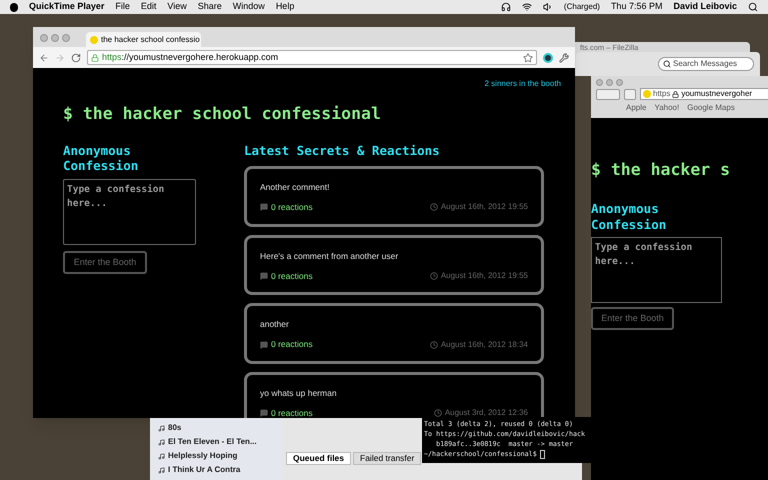 This screenshot has width=768, height=480. What do you see at coordinates (527, 7) in the screenshot?
I see `wifi-icon` at bounding box center [527, 7].